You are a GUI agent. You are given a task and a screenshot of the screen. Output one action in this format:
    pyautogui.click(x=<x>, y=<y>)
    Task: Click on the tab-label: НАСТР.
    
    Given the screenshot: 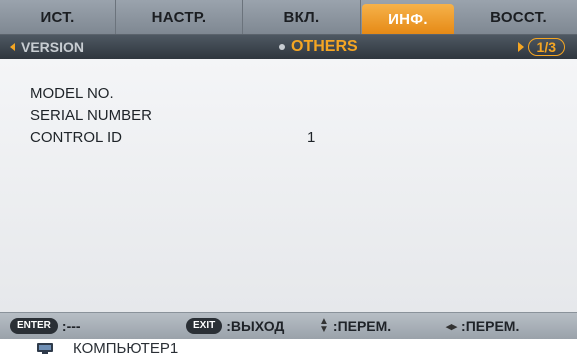 What is the action you would take?
    pyautogui.click(x=179, y=17)
    